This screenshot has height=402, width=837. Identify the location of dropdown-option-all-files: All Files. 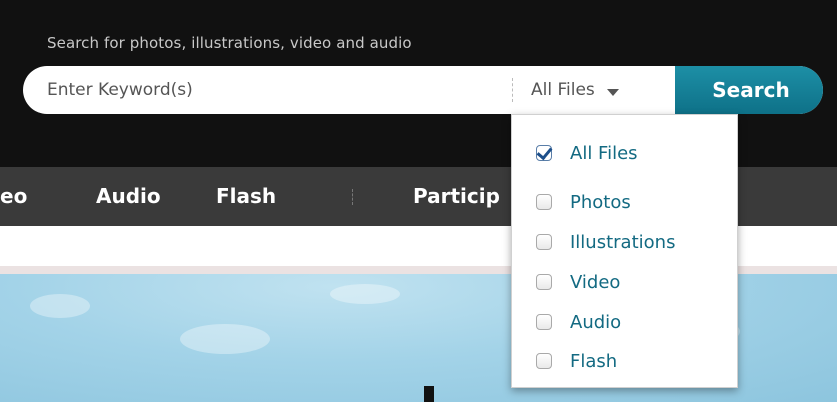
(587, 153).